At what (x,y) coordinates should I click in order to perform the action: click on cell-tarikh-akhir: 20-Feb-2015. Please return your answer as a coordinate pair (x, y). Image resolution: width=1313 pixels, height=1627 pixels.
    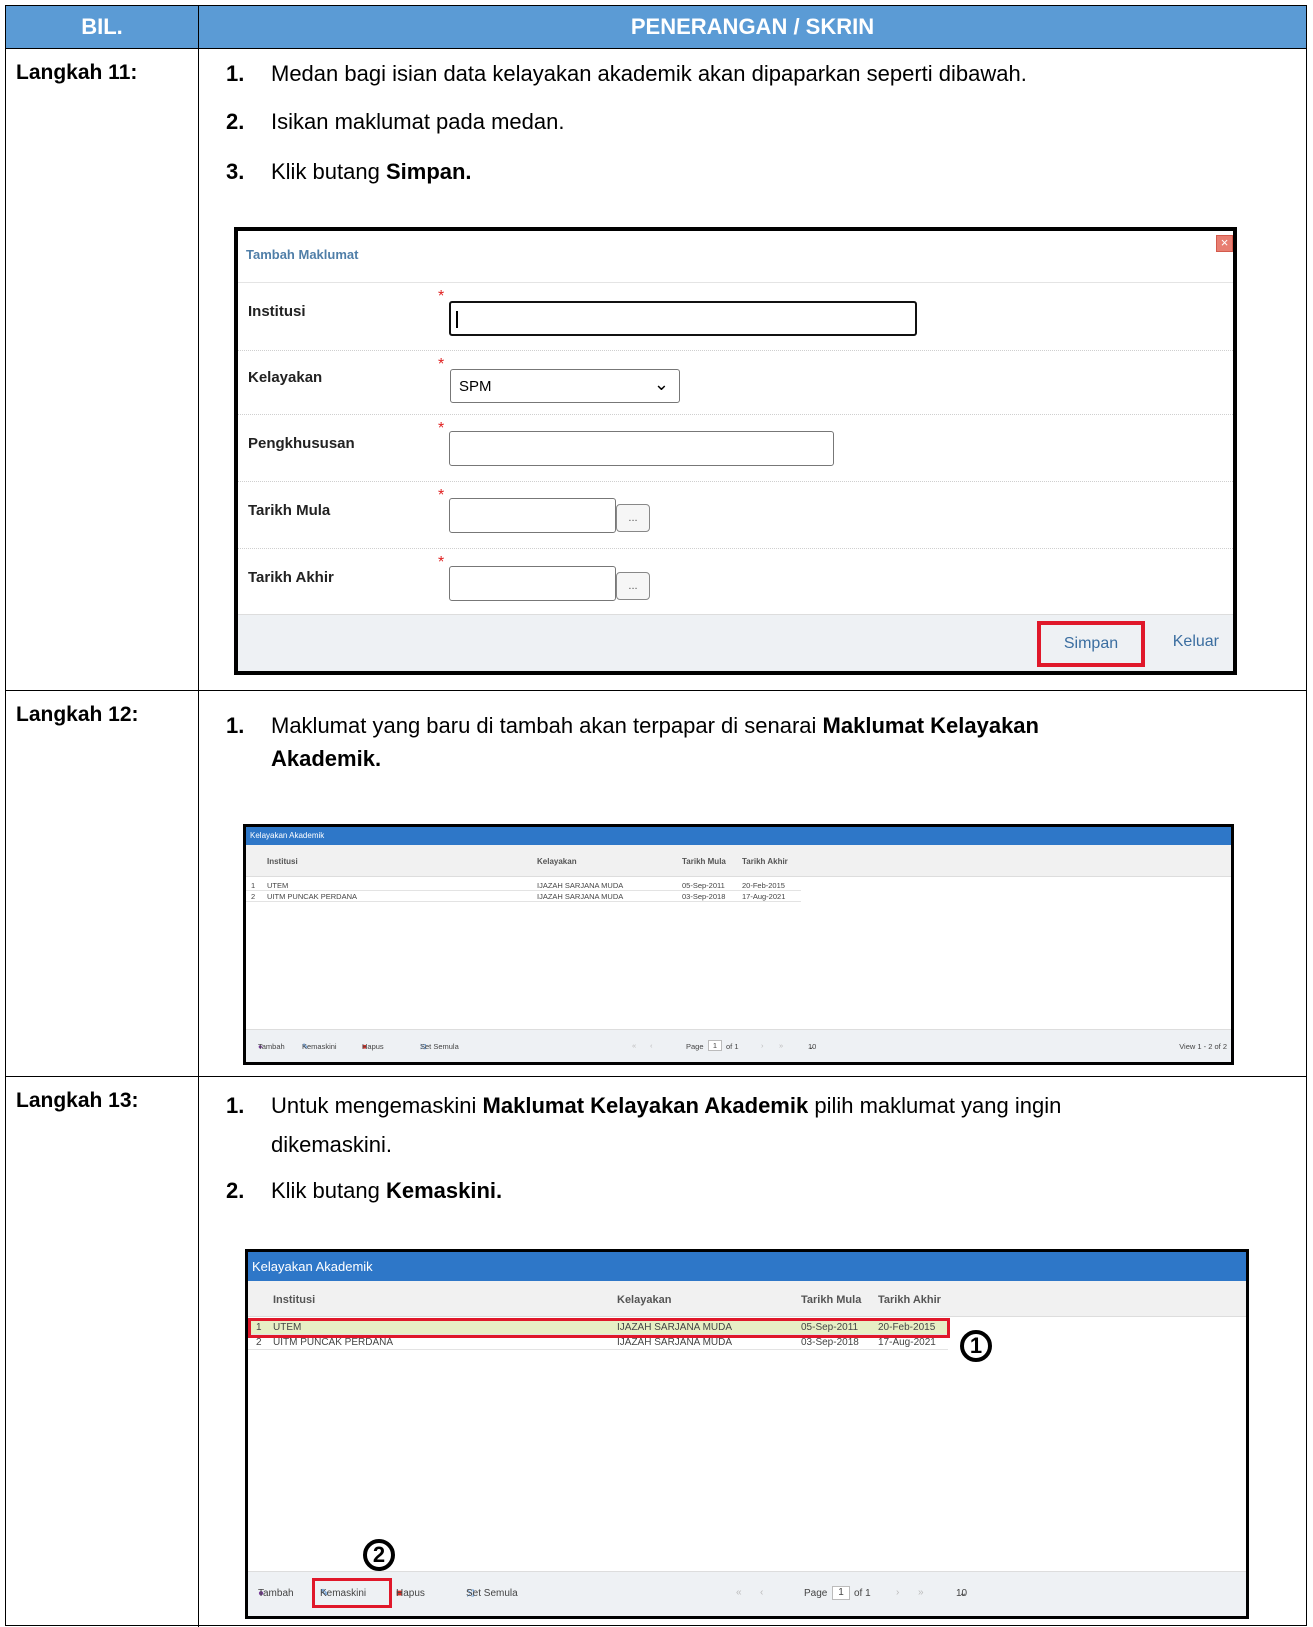
    Looking at the image, I should click on (763, 885).